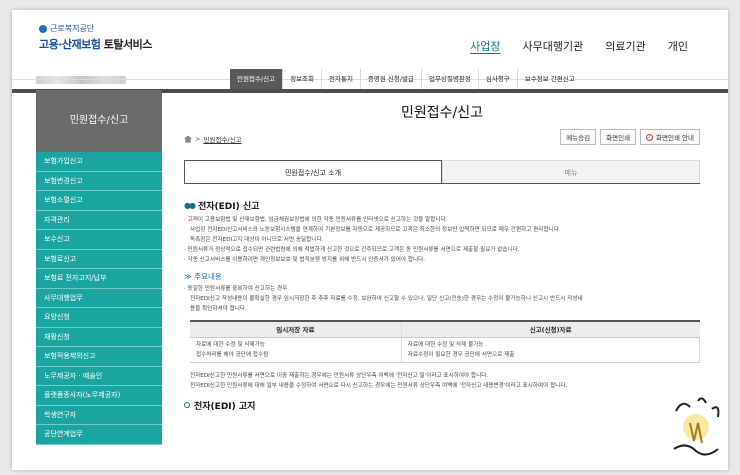  Describe the element at coordinates (99, 415) in the screenshot. I see `sidebar-item: 학생연구자` at that location.